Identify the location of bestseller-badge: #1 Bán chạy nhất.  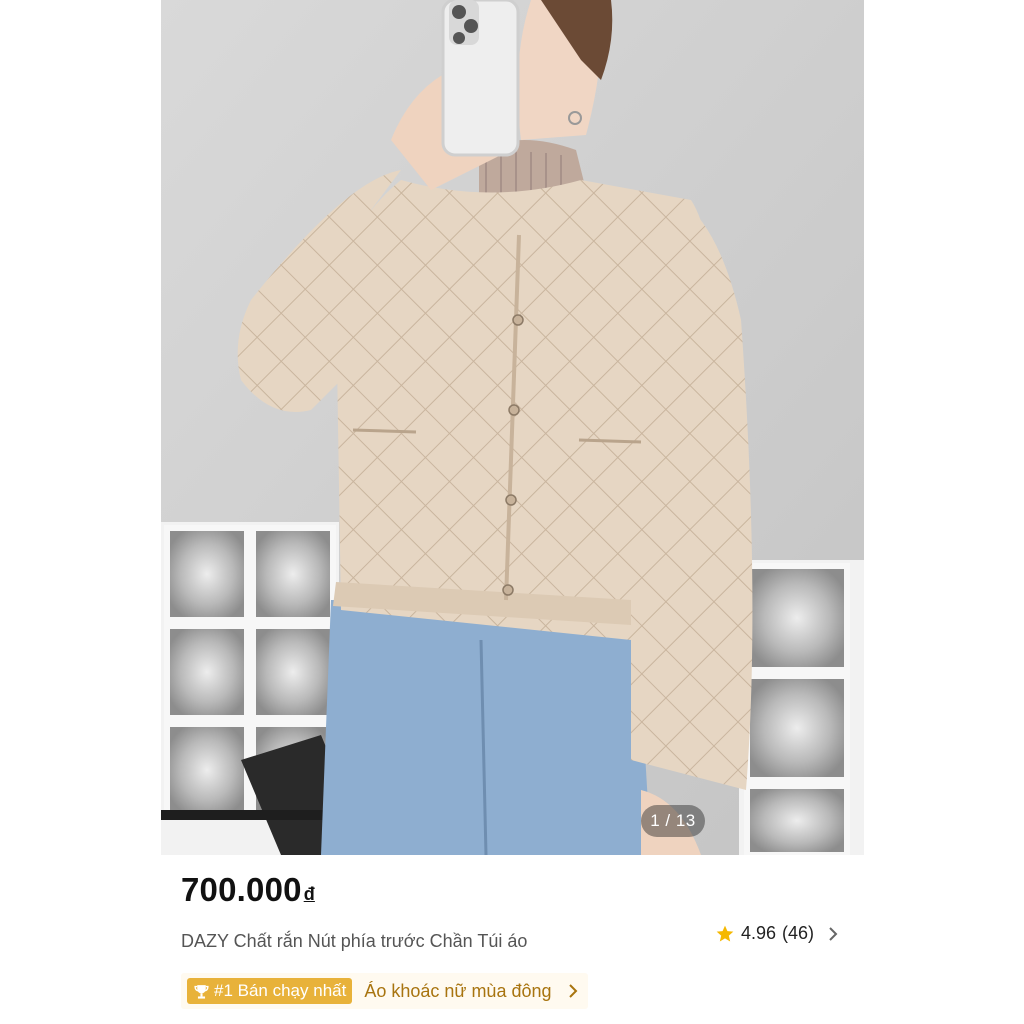
(270, 991).